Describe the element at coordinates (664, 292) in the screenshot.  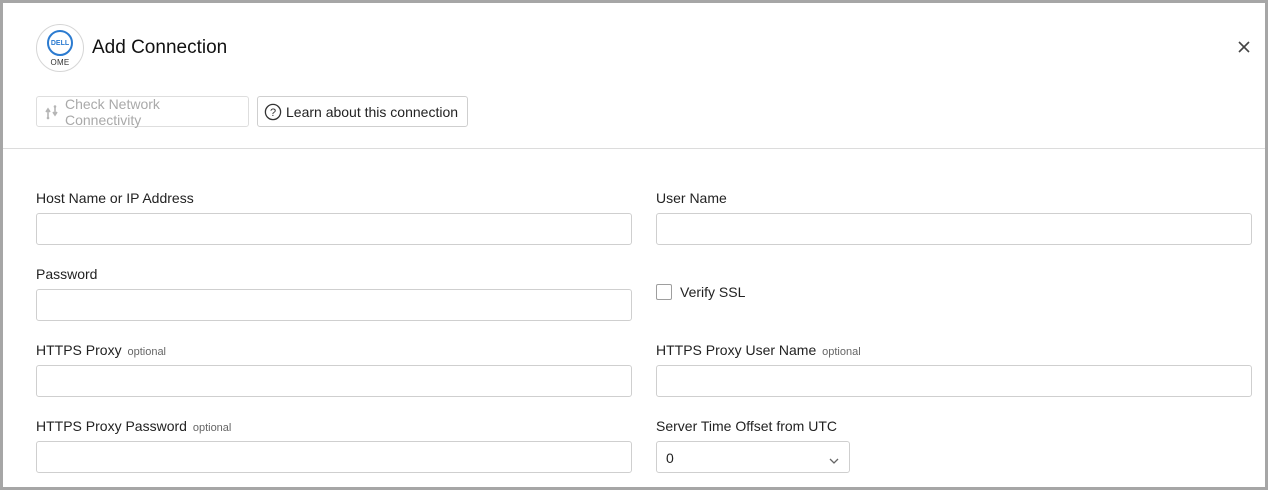
I see `verify-ssl-checkbox` at that location.